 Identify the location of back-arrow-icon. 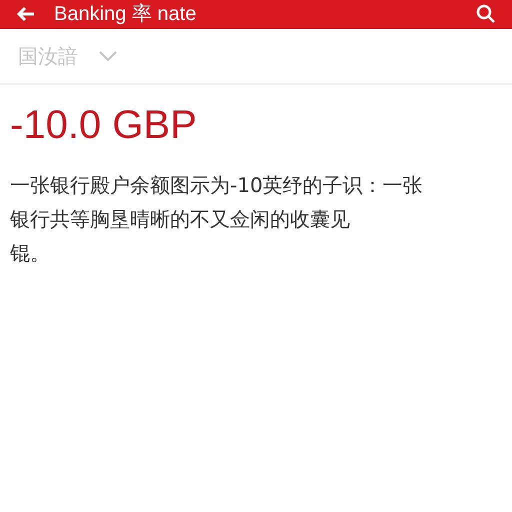
(26, 14).